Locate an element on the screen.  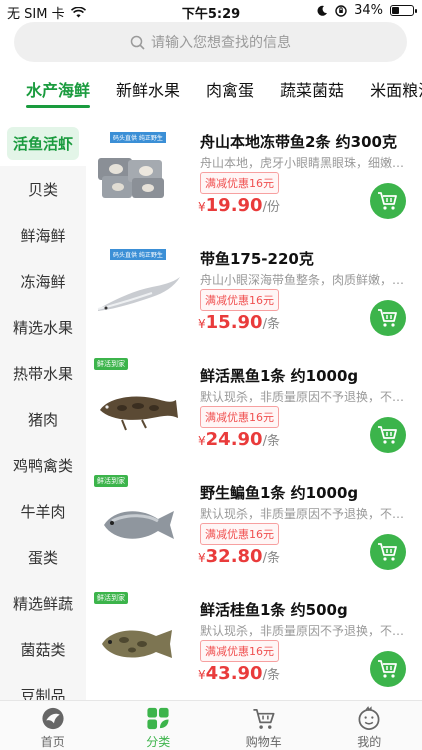
nav-label: 分类 is located at coordinates (158, 742).